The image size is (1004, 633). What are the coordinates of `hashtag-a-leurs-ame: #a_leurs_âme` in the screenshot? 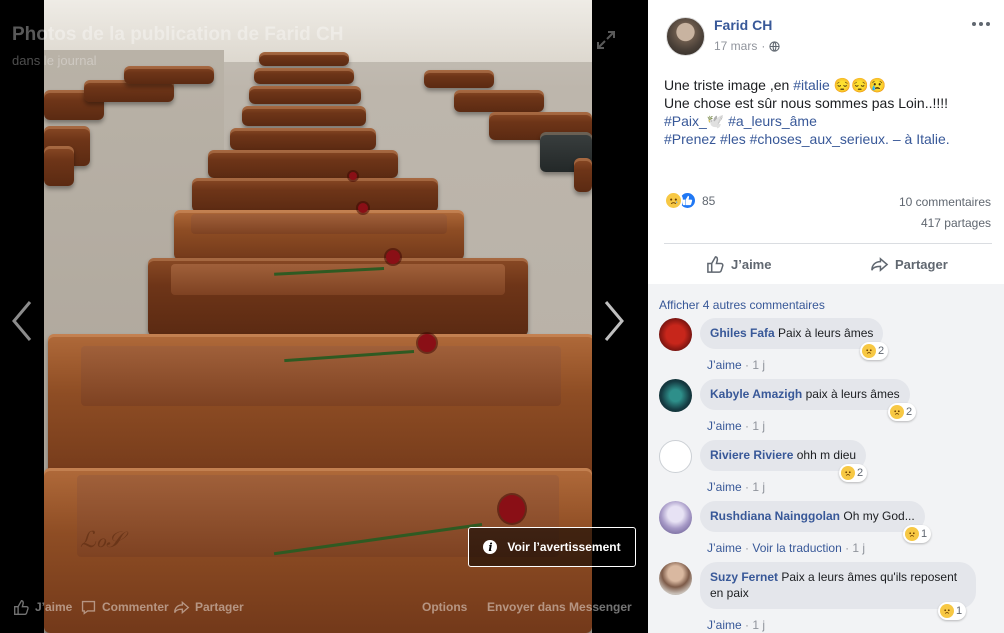 It's located at (772, 121).